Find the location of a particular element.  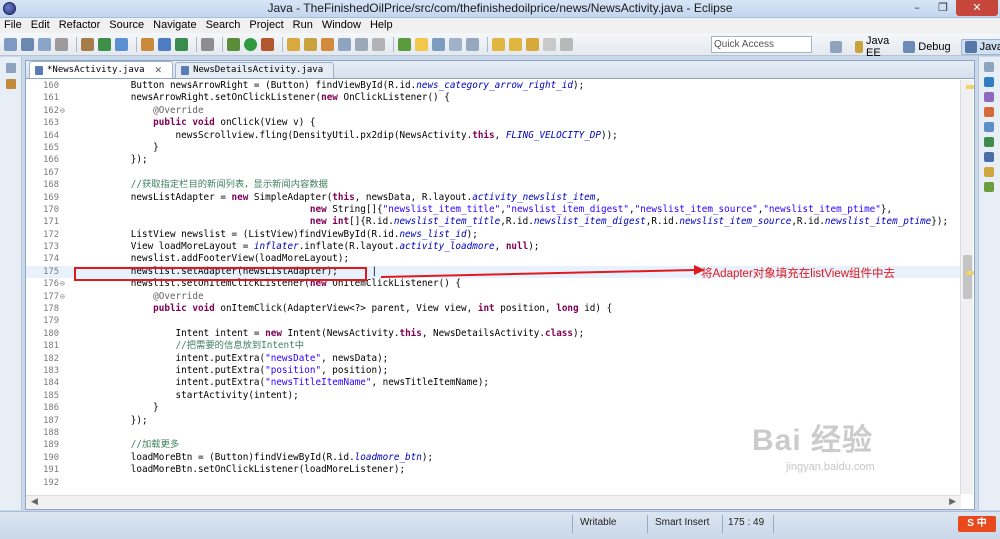

scrollbar-thumb is located at coordinates (967, 277).